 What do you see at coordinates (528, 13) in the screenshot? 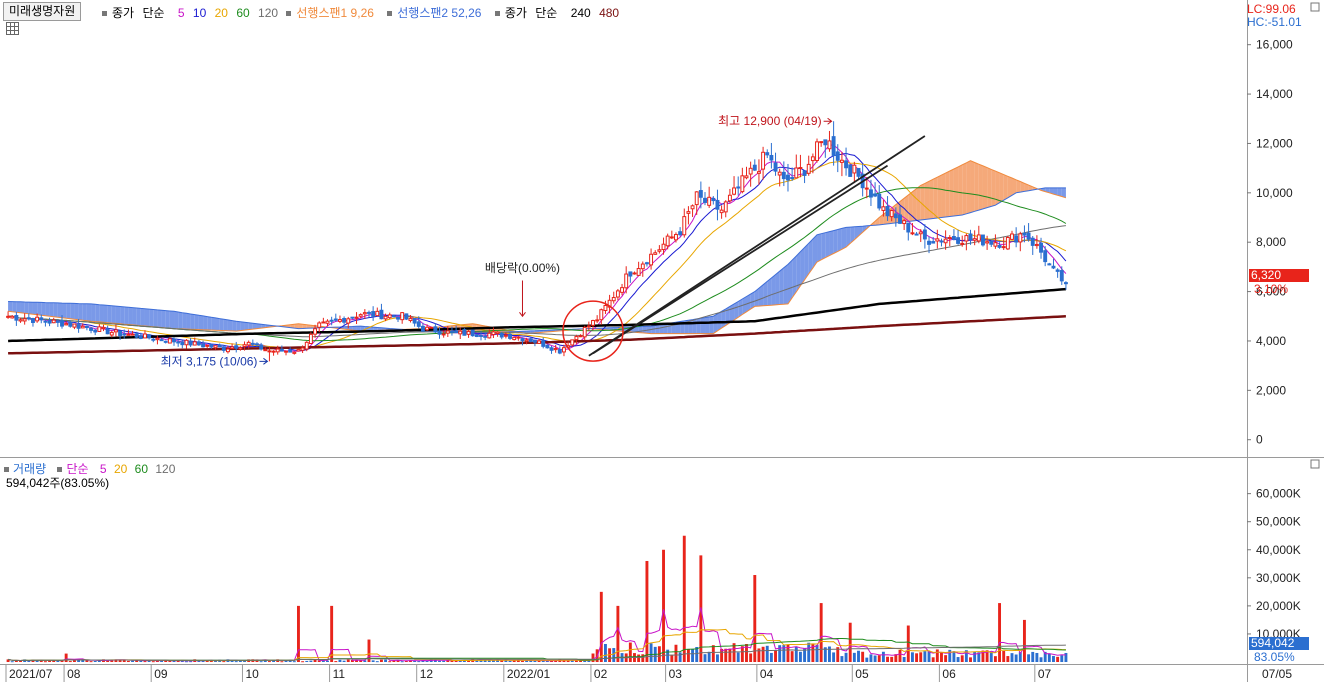
I see `long-ma-legend: 종가 단순` at bounding box center [528, 13].